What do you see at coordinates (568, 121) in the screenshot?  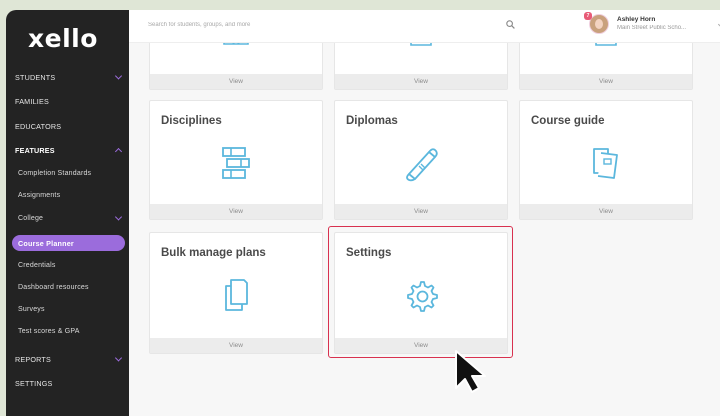 I see `card-title: Course guide` at bounding box center [568, 121].